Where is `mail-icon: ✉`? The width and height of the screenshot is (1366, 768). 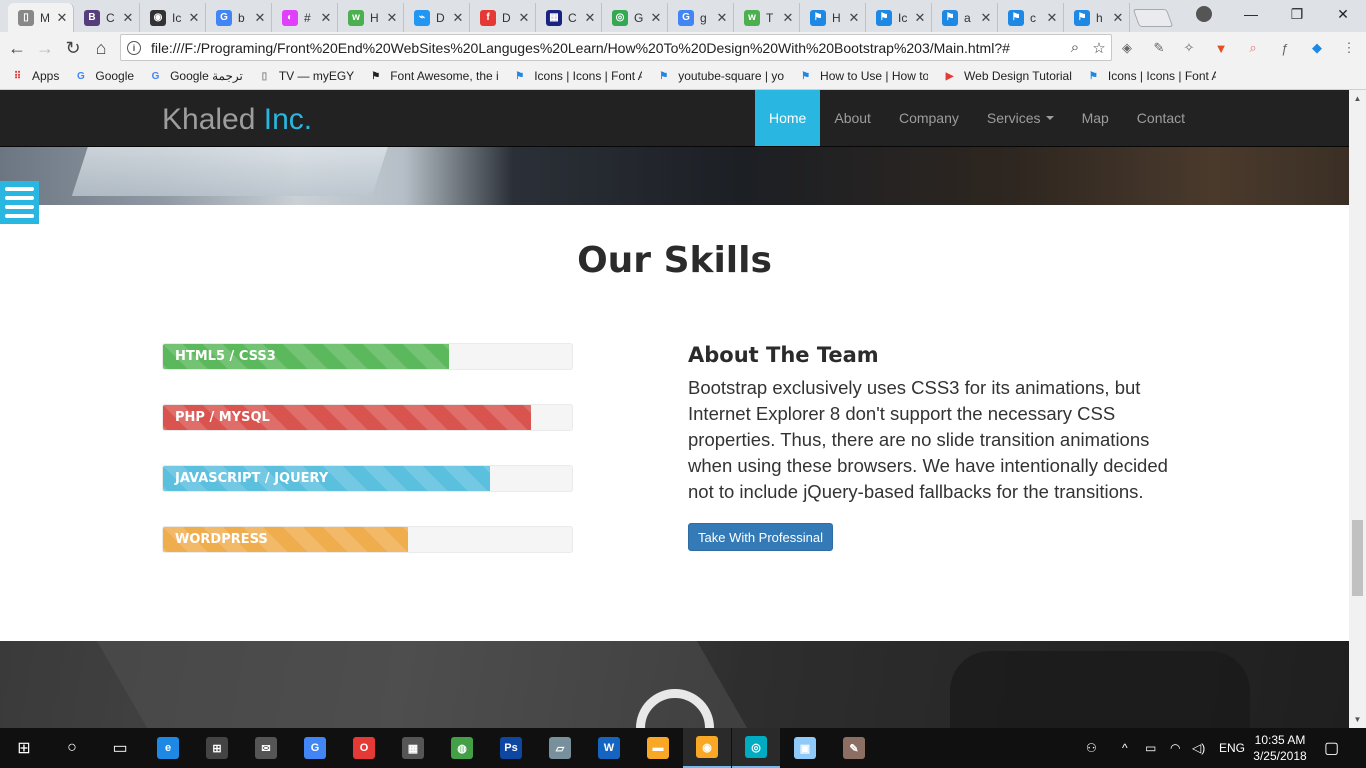
mail-icon: ✉ is located at coordinates (266, 748).